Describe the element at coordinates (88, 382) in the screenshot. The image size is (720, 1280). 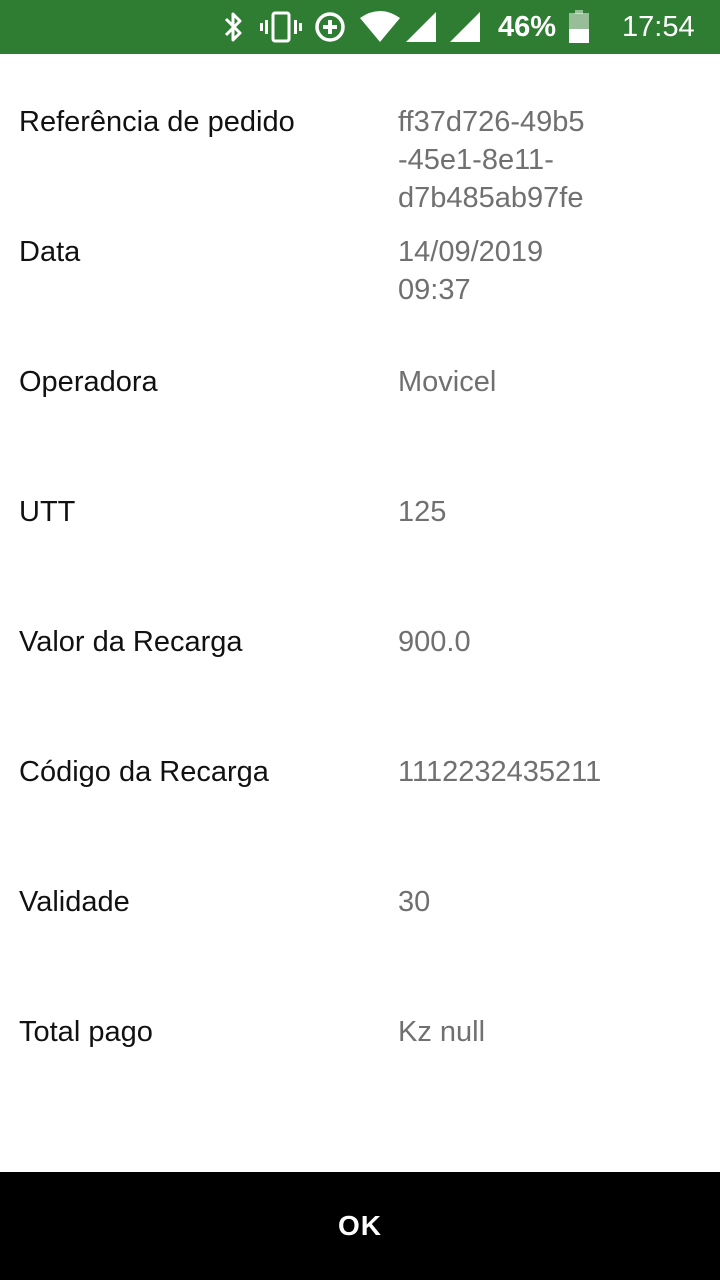
I see `detail-label: Operadora` at that location.